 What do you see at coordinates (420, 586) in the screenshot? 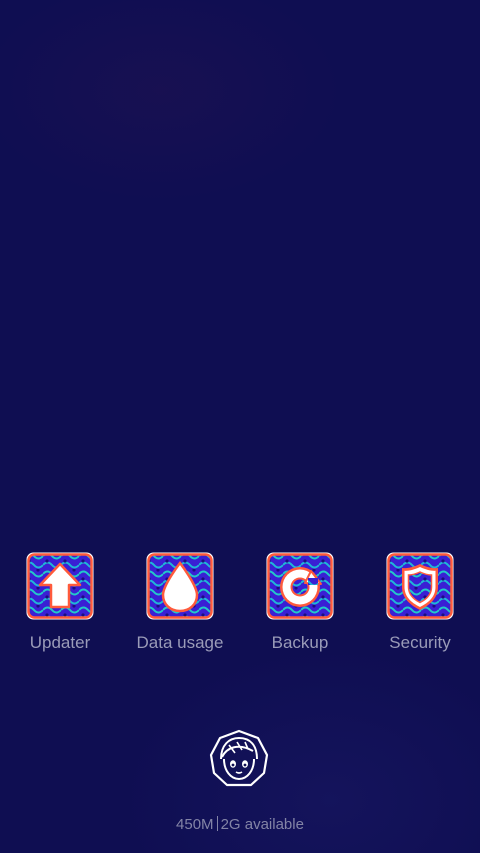
I see `shield-icon` at bounding box center [420, 586].